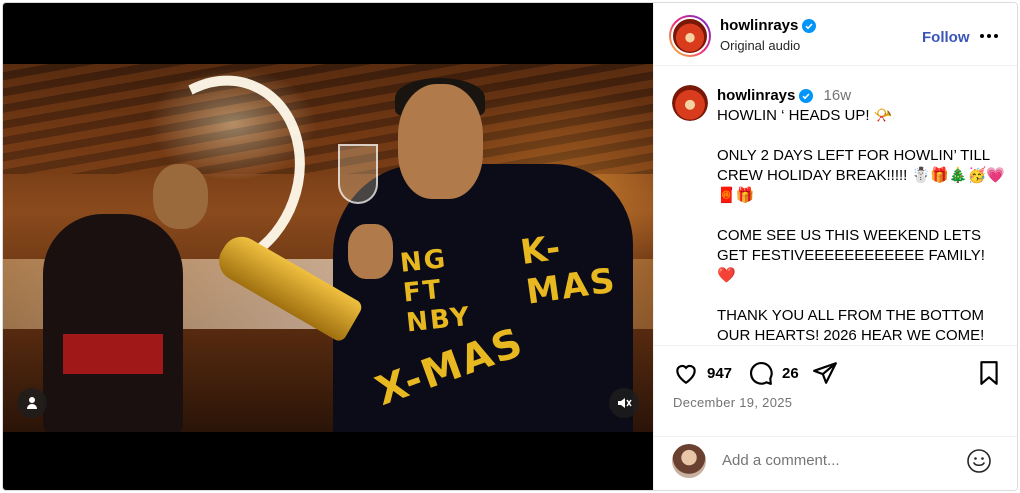 This screenshot has height=493, width=1020. What do you see at coordinates (835, 392) in the screenshot?
I see `actions-bar: 947 26 December 19, 2025` at bounding box center [835, 392].